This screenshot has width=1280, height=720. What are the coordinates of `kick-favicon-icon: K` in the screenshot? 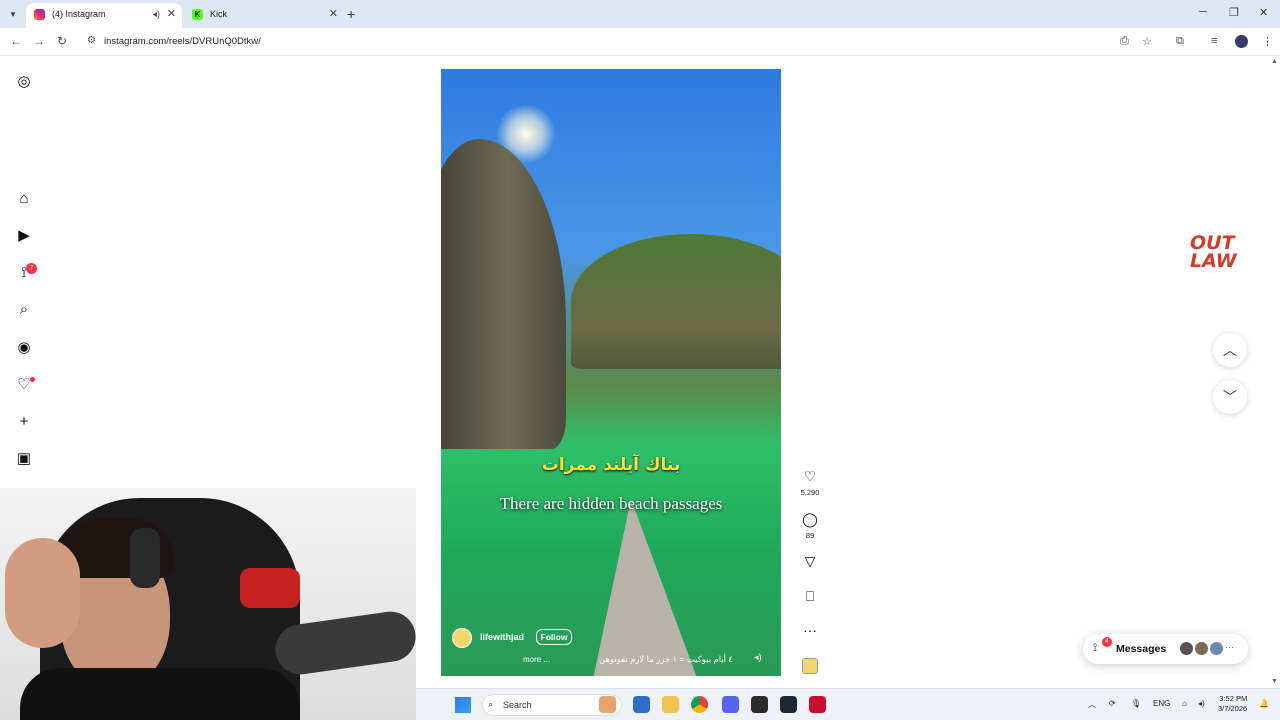 It's located at (197, 14).